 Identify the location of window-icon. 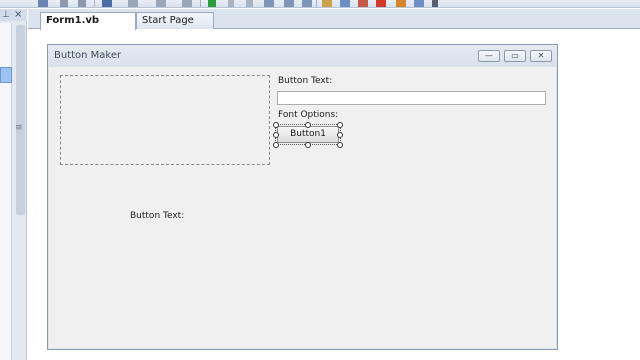
(419, 3).